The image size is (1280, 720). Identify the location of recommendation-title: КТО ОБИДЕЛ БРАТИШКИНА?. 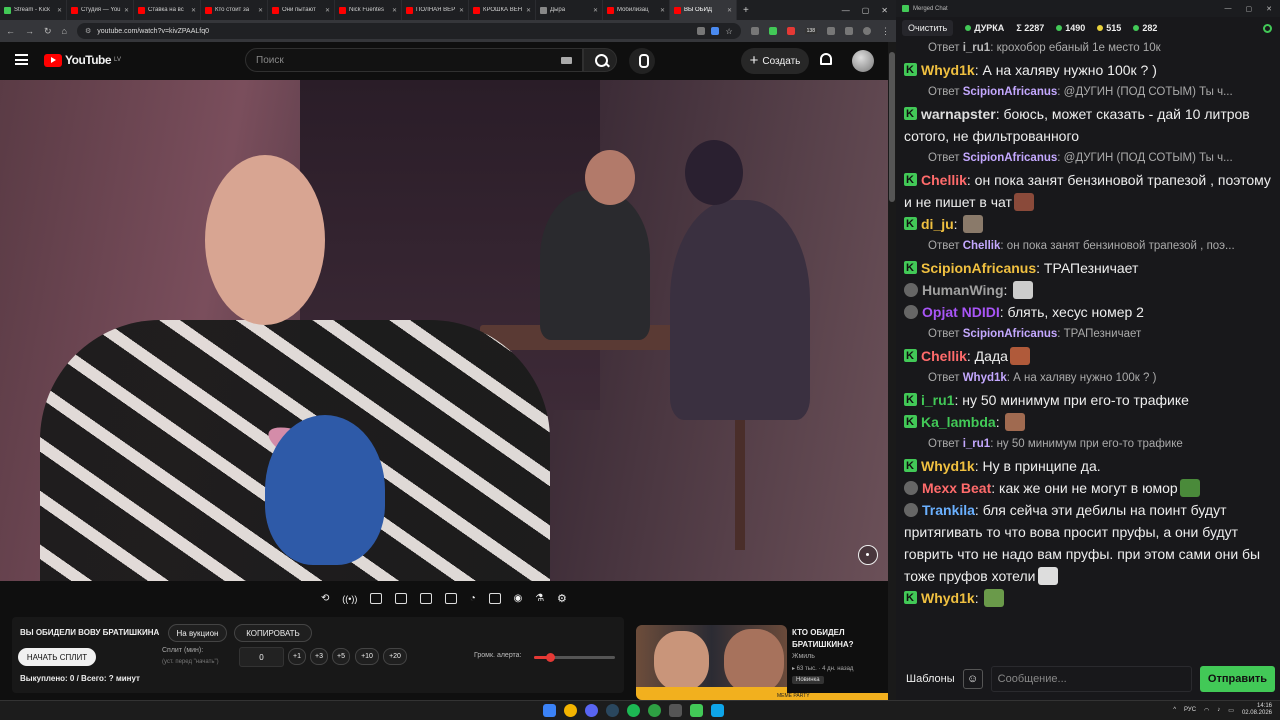
(837, 639).